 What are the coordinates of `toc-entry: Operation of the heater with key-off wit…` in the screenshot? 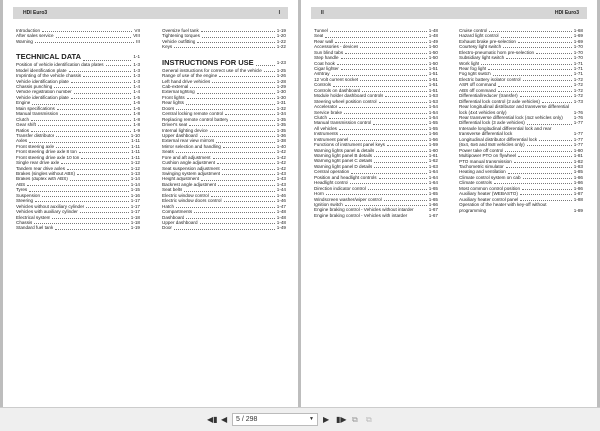 It's located at (521, 207).